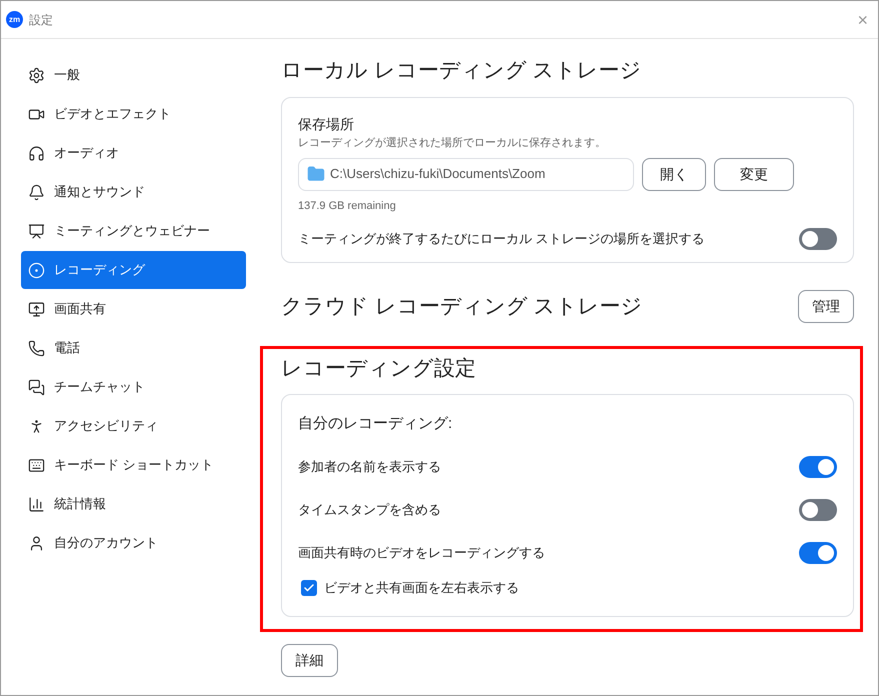  What do you see at coordinates (133, 426) in the screenshot?
I see `sidebar-item: アクセシビリティ` at bounding box center [133, 426].